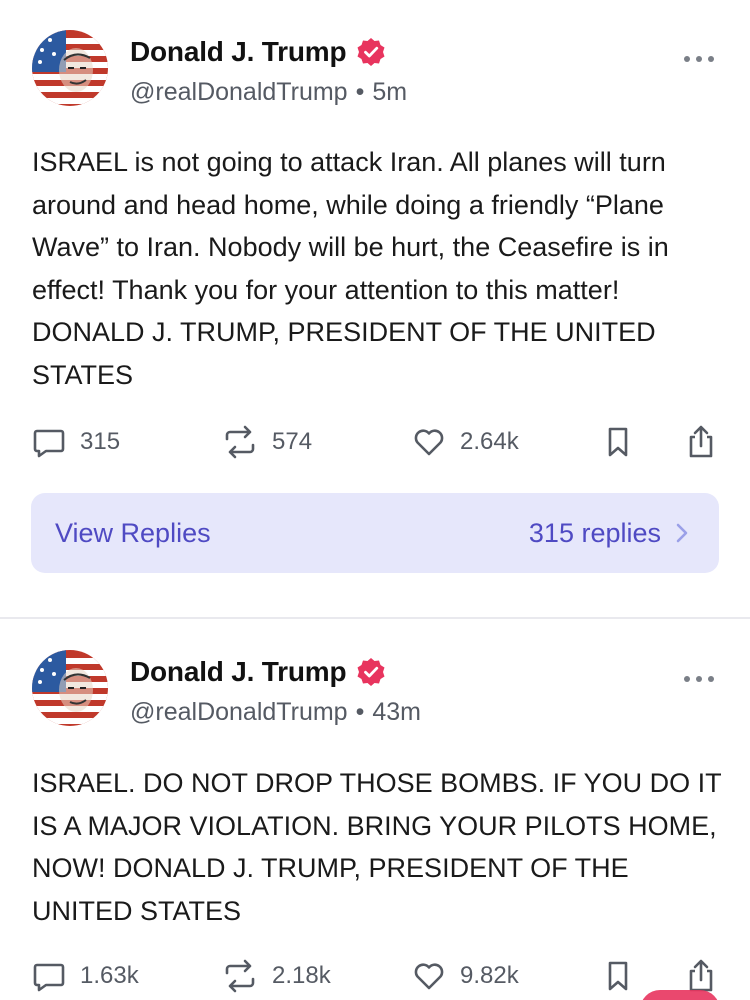 Image resolution: width=750 pixels, height=1000 pixels. I want to click on like-count: 9.82k, so click(489, 975).